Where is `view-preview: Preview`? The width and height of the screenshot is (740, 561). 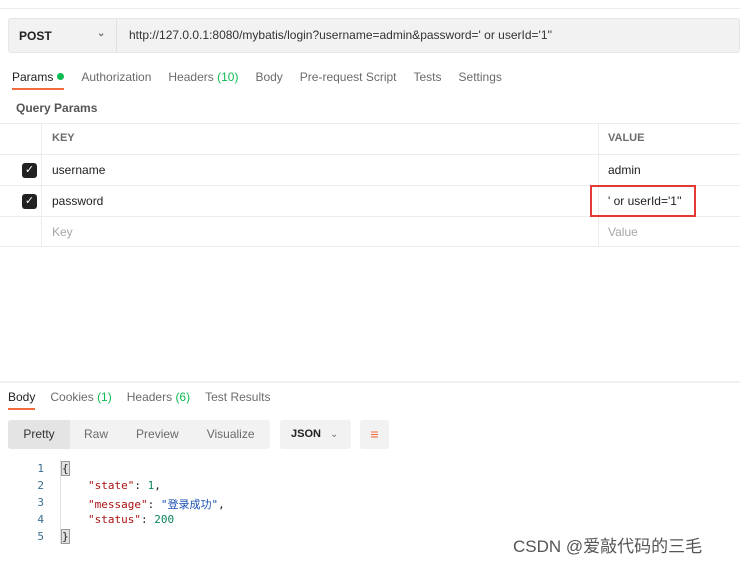
view-preview: Preview is located at coordinates (157, 434).